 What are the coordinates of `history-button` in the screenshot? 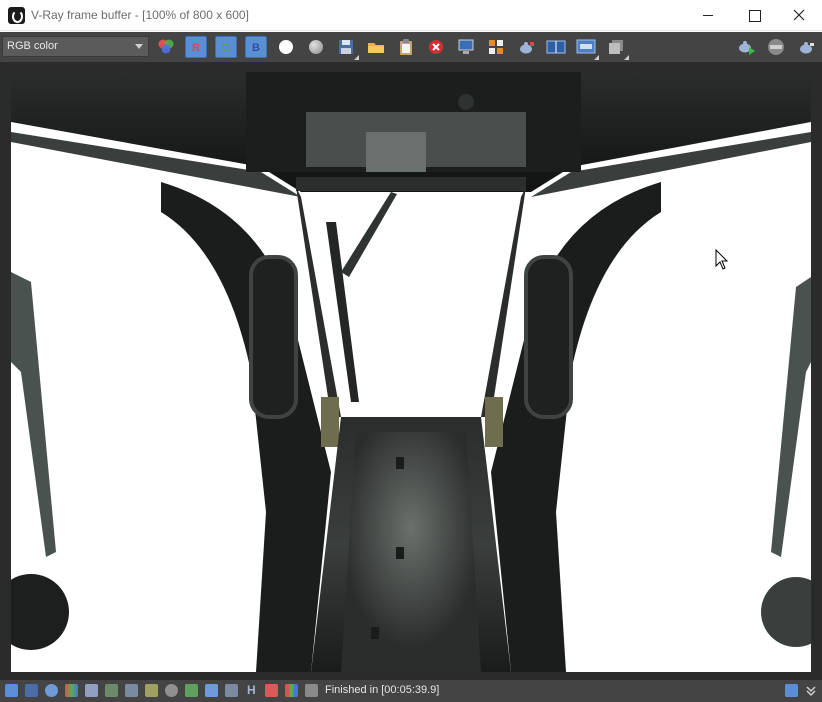 It's located at (617, 48).